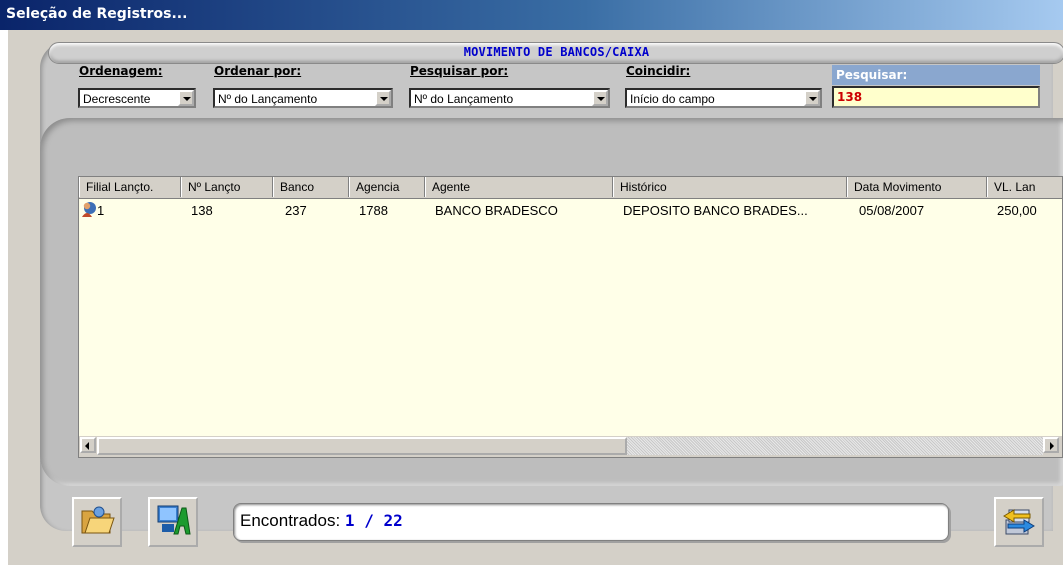 This screenshot has width=1063, height=565. What do you see at coordinates (917, 187) in the screenshot?
I see `col-data-movimento: Data Movimento` at bounding box center [917, 187].